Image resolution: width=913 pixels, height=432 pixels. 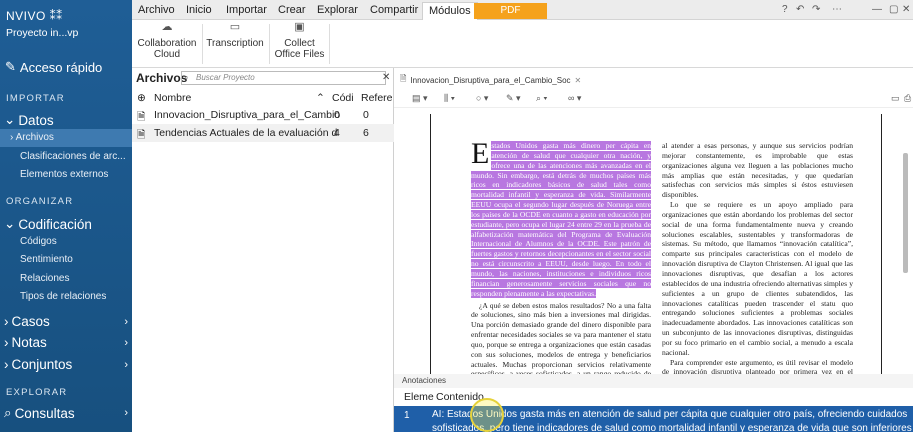 I want to click on group-coding: ⌄ Codificación, so click(x=66, y=224).